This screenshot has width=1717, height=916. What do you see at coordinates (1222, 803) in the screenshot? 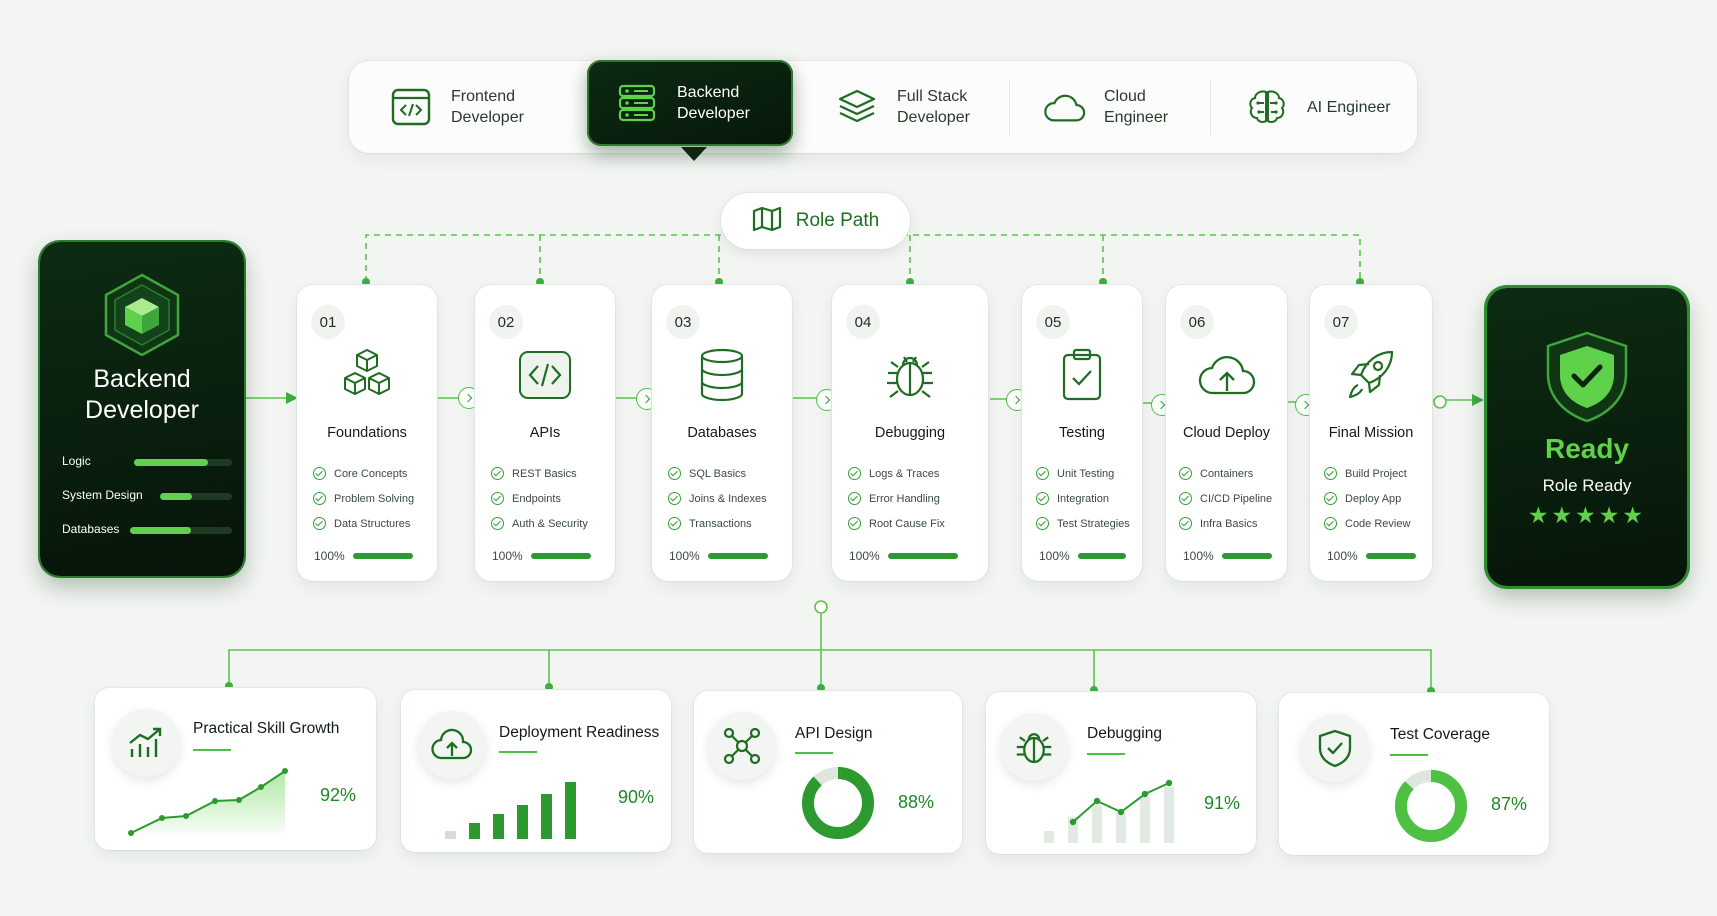
I see `metric-value: 91%` at bounding box center [1222, 803].